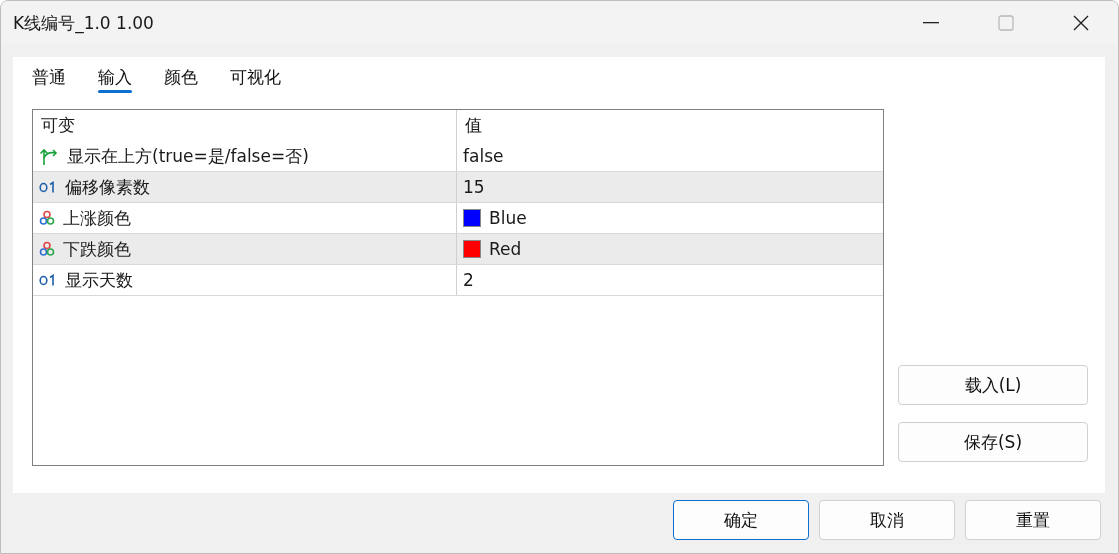 The image size is (1119, 554). I want to click on parameter-value: 2, so click(468, 280).